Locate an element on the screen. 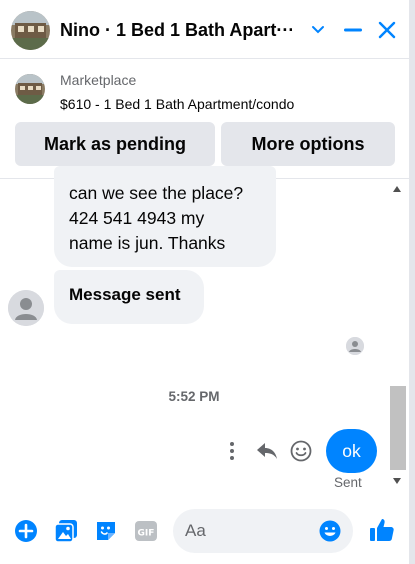 This screenshot has width=415, height=564. react-emoji-icon is located at coordinates (301, 451).